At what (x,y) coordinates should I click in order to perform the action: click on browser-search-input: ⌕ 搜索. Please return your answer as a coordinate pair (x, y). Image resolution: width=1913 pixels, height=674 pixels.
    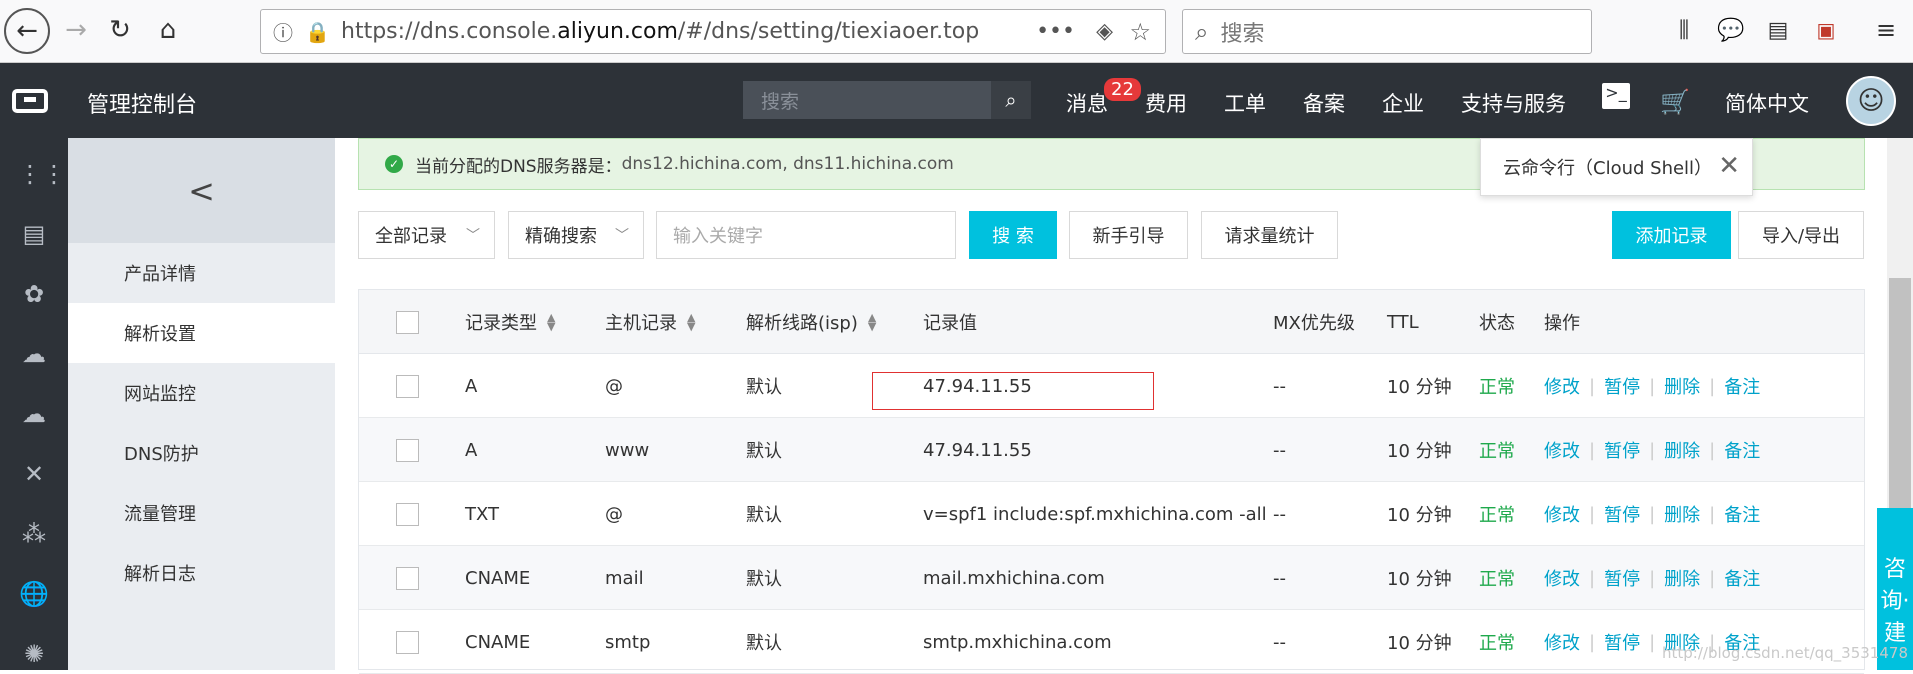
    Looking at the image, I should click on (1387, 31).